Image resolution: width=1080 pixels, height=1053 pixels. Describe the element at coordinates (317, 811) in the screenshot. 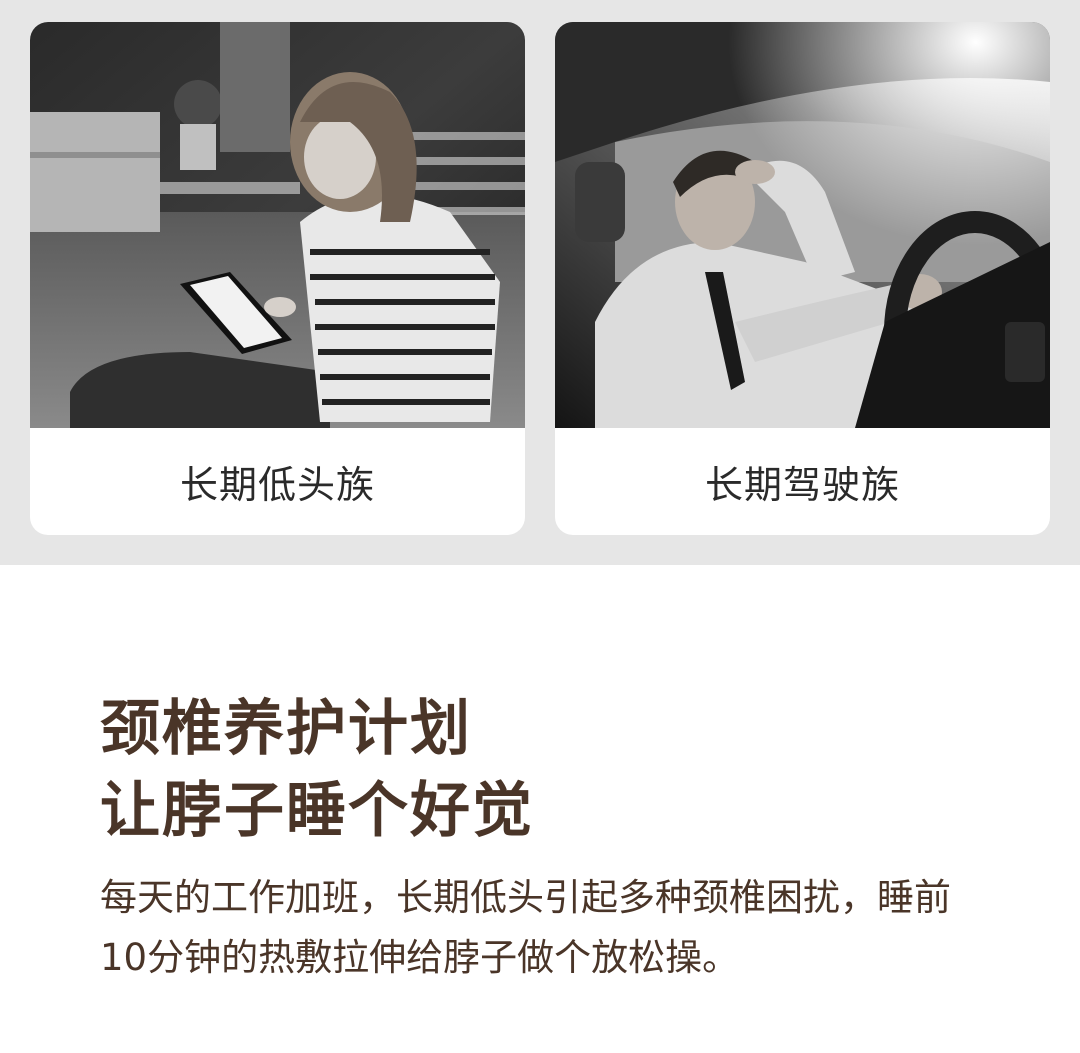

I see `headline-line-2: 让脖子睡个好觉` at that location.